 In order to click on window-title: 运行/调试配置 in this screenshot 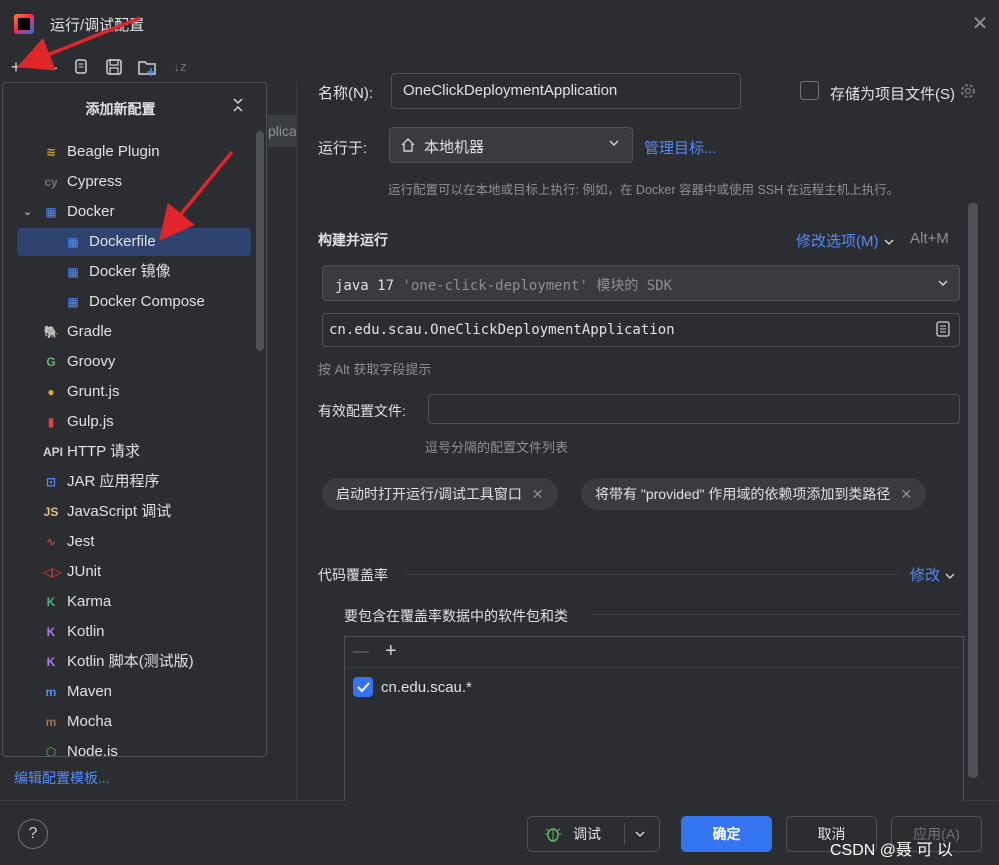, I will do `click(97, 25)`.